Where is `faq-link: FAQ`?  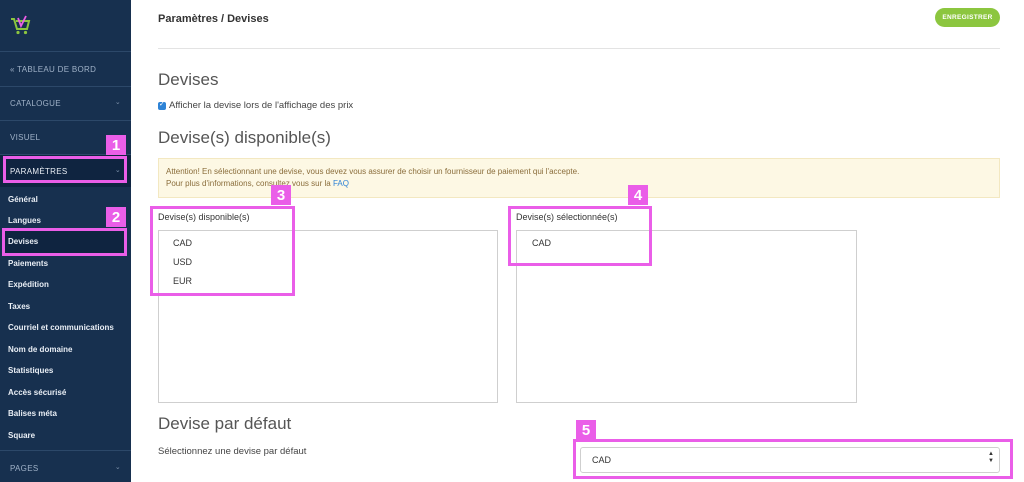
faq-link: FAQ is located at coordinates (341, 183).